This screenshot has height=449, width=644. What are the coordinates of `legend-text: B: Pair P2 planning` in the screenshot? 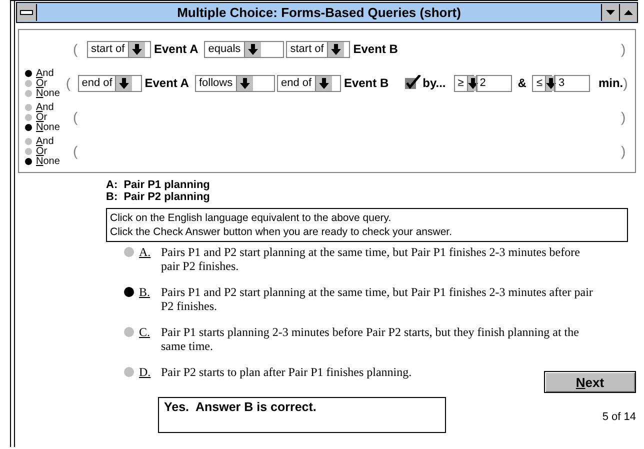 It's located at (158, 197).